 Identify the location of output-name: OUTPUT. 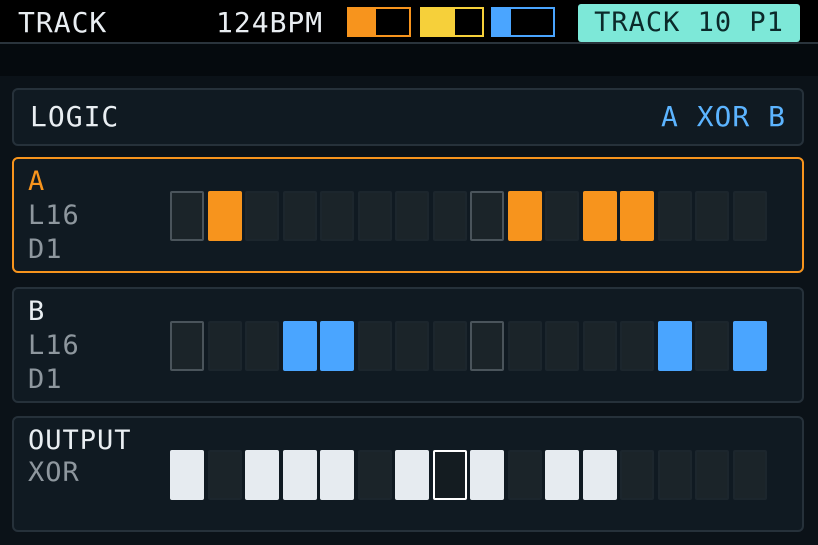
(80, 440).